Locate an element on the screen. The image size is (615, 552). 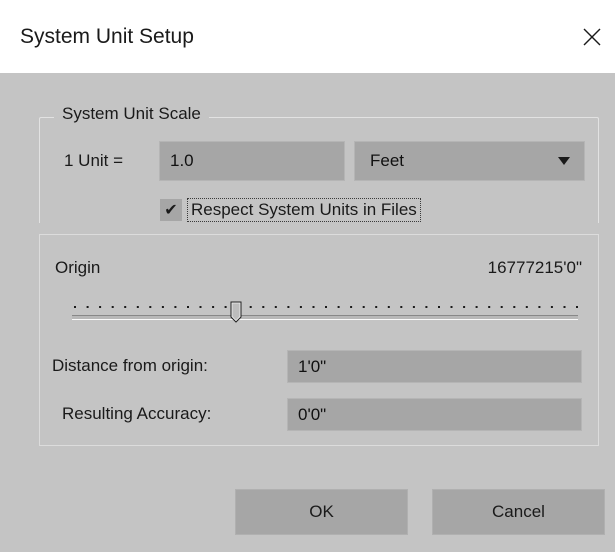
origin-slider is located at coordinates (325, 312).